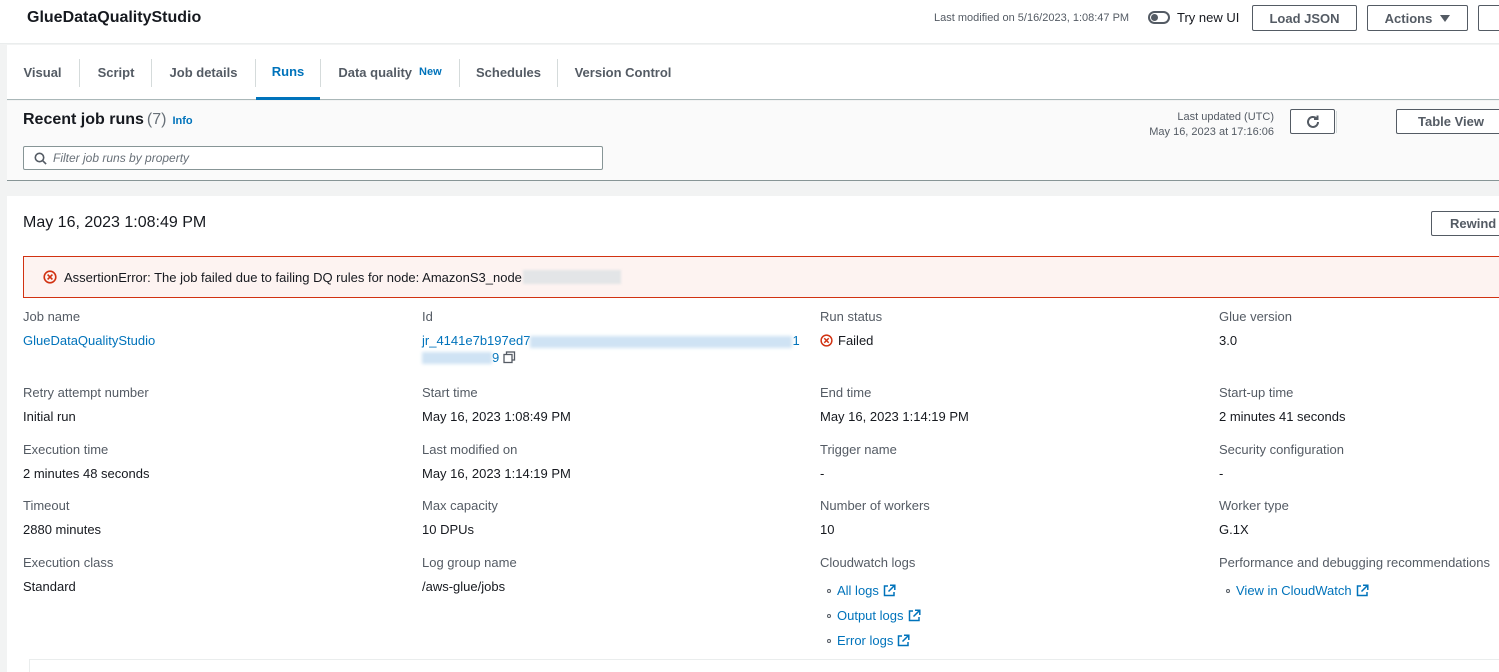  I want to click on try-new-ui-toggle, so click(1159, 17).